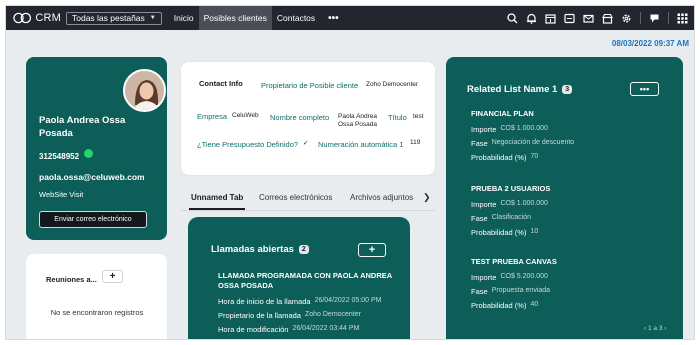  What do you see at coordinates (300, 117) in the screenshot?
I see `fullname-label: Nombre completo` at bounding box center [300, 117].